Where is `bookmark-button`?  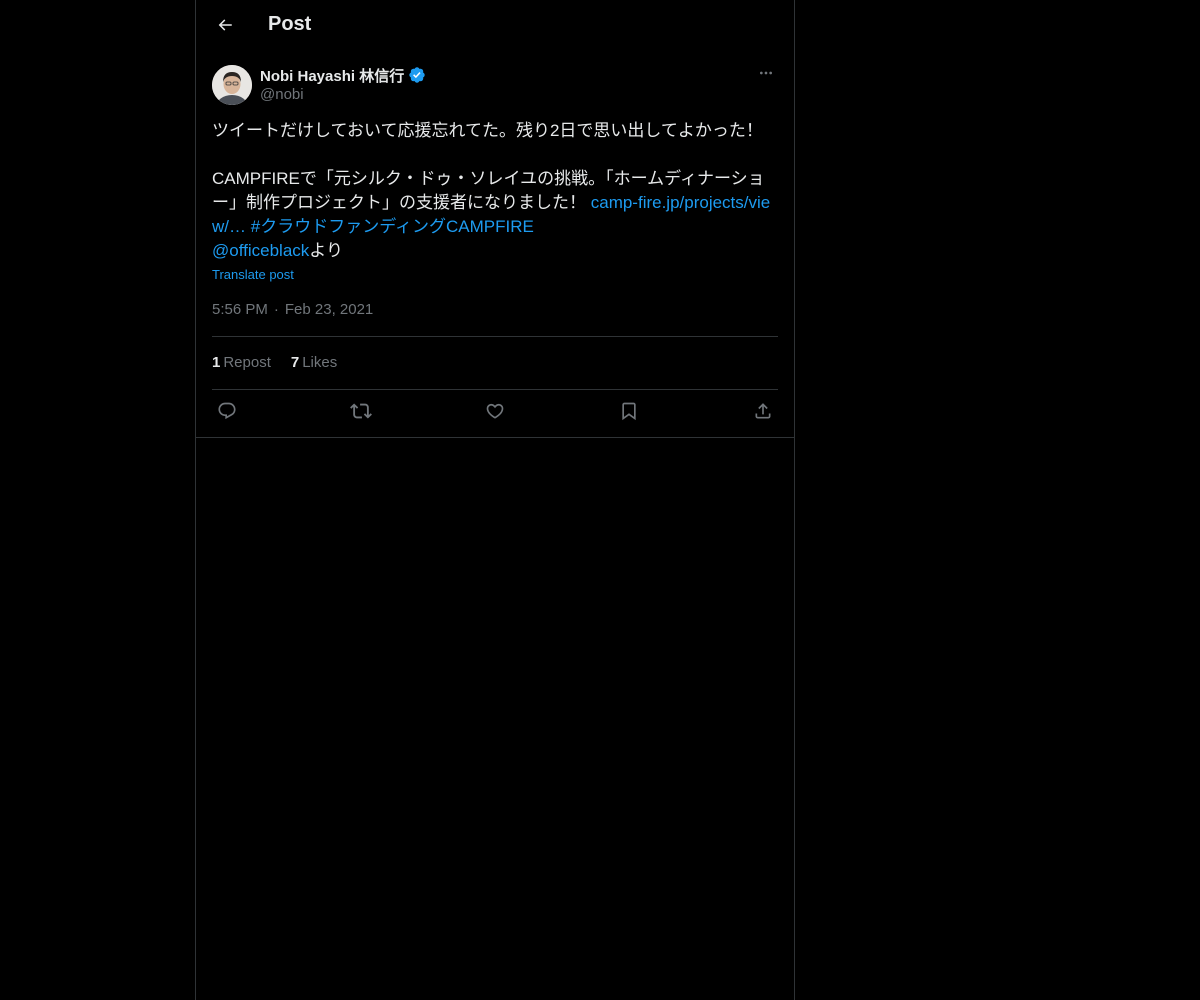 bookmark-button is located at coordinates (629, 413).